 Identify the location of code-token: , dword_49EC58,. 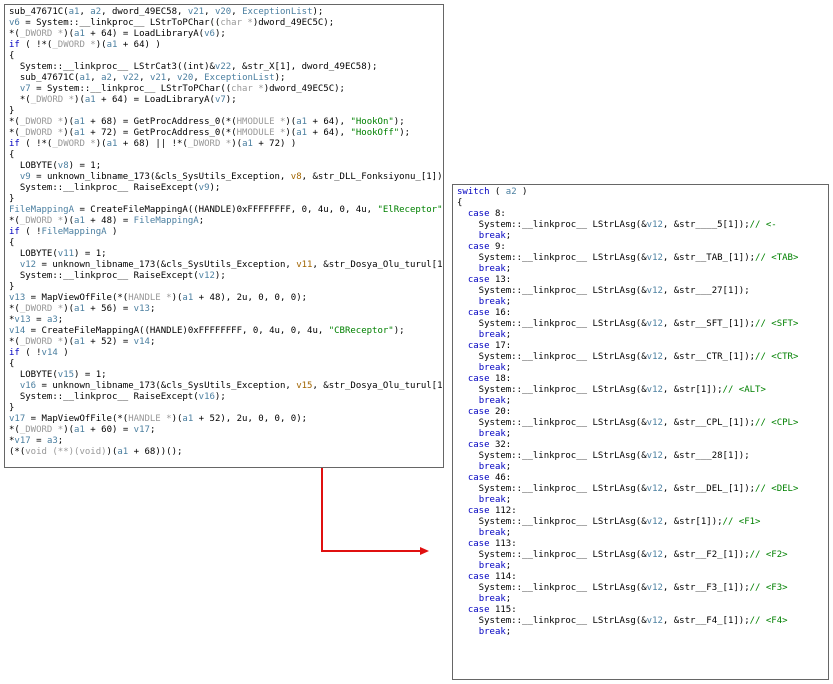
(144, 12).